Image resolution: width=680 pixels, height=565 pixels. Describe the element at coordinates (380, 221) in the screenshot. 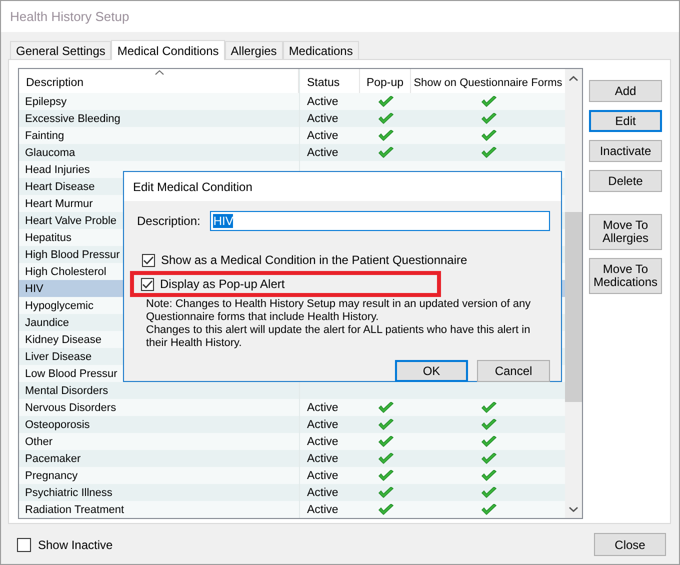

I see `description-field: HIV` at that location.